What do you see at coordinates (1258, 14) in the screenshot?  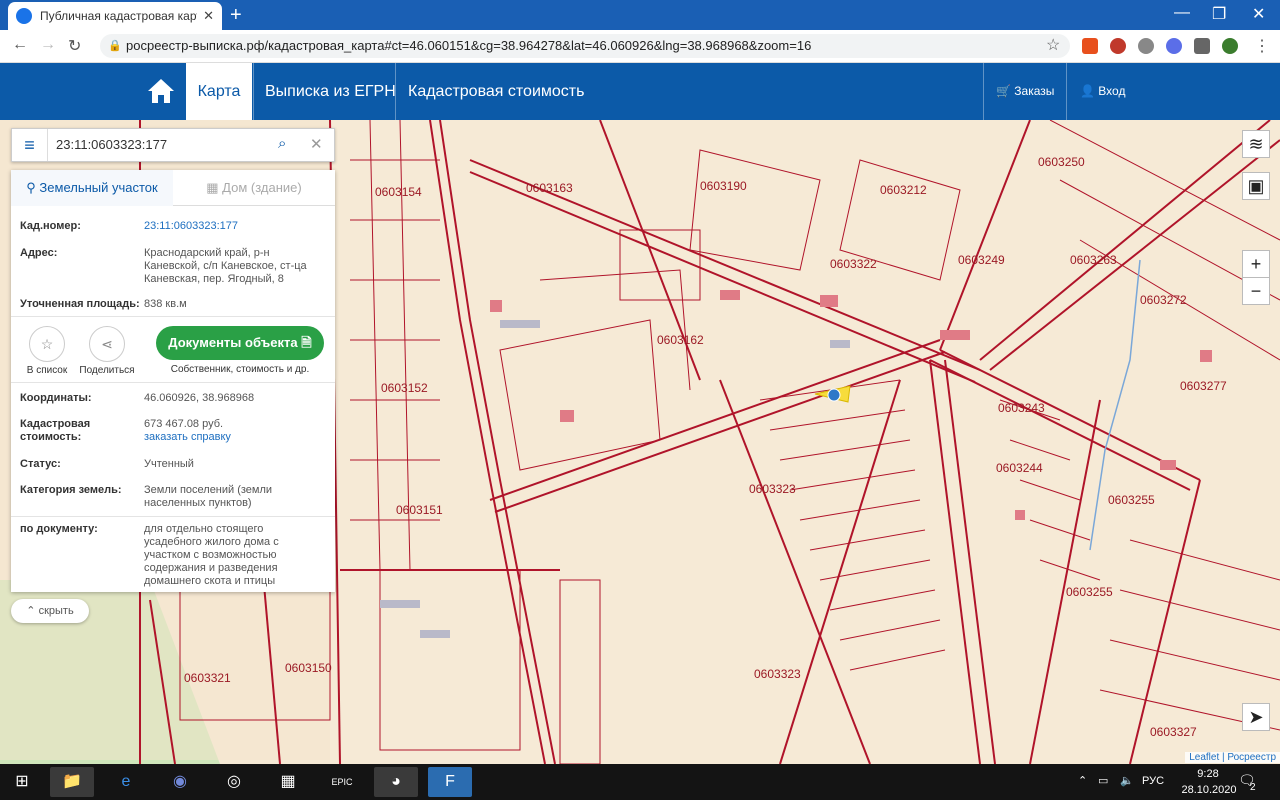 I see `close-window-icon: ✕` at bounding box center [1258, 14].